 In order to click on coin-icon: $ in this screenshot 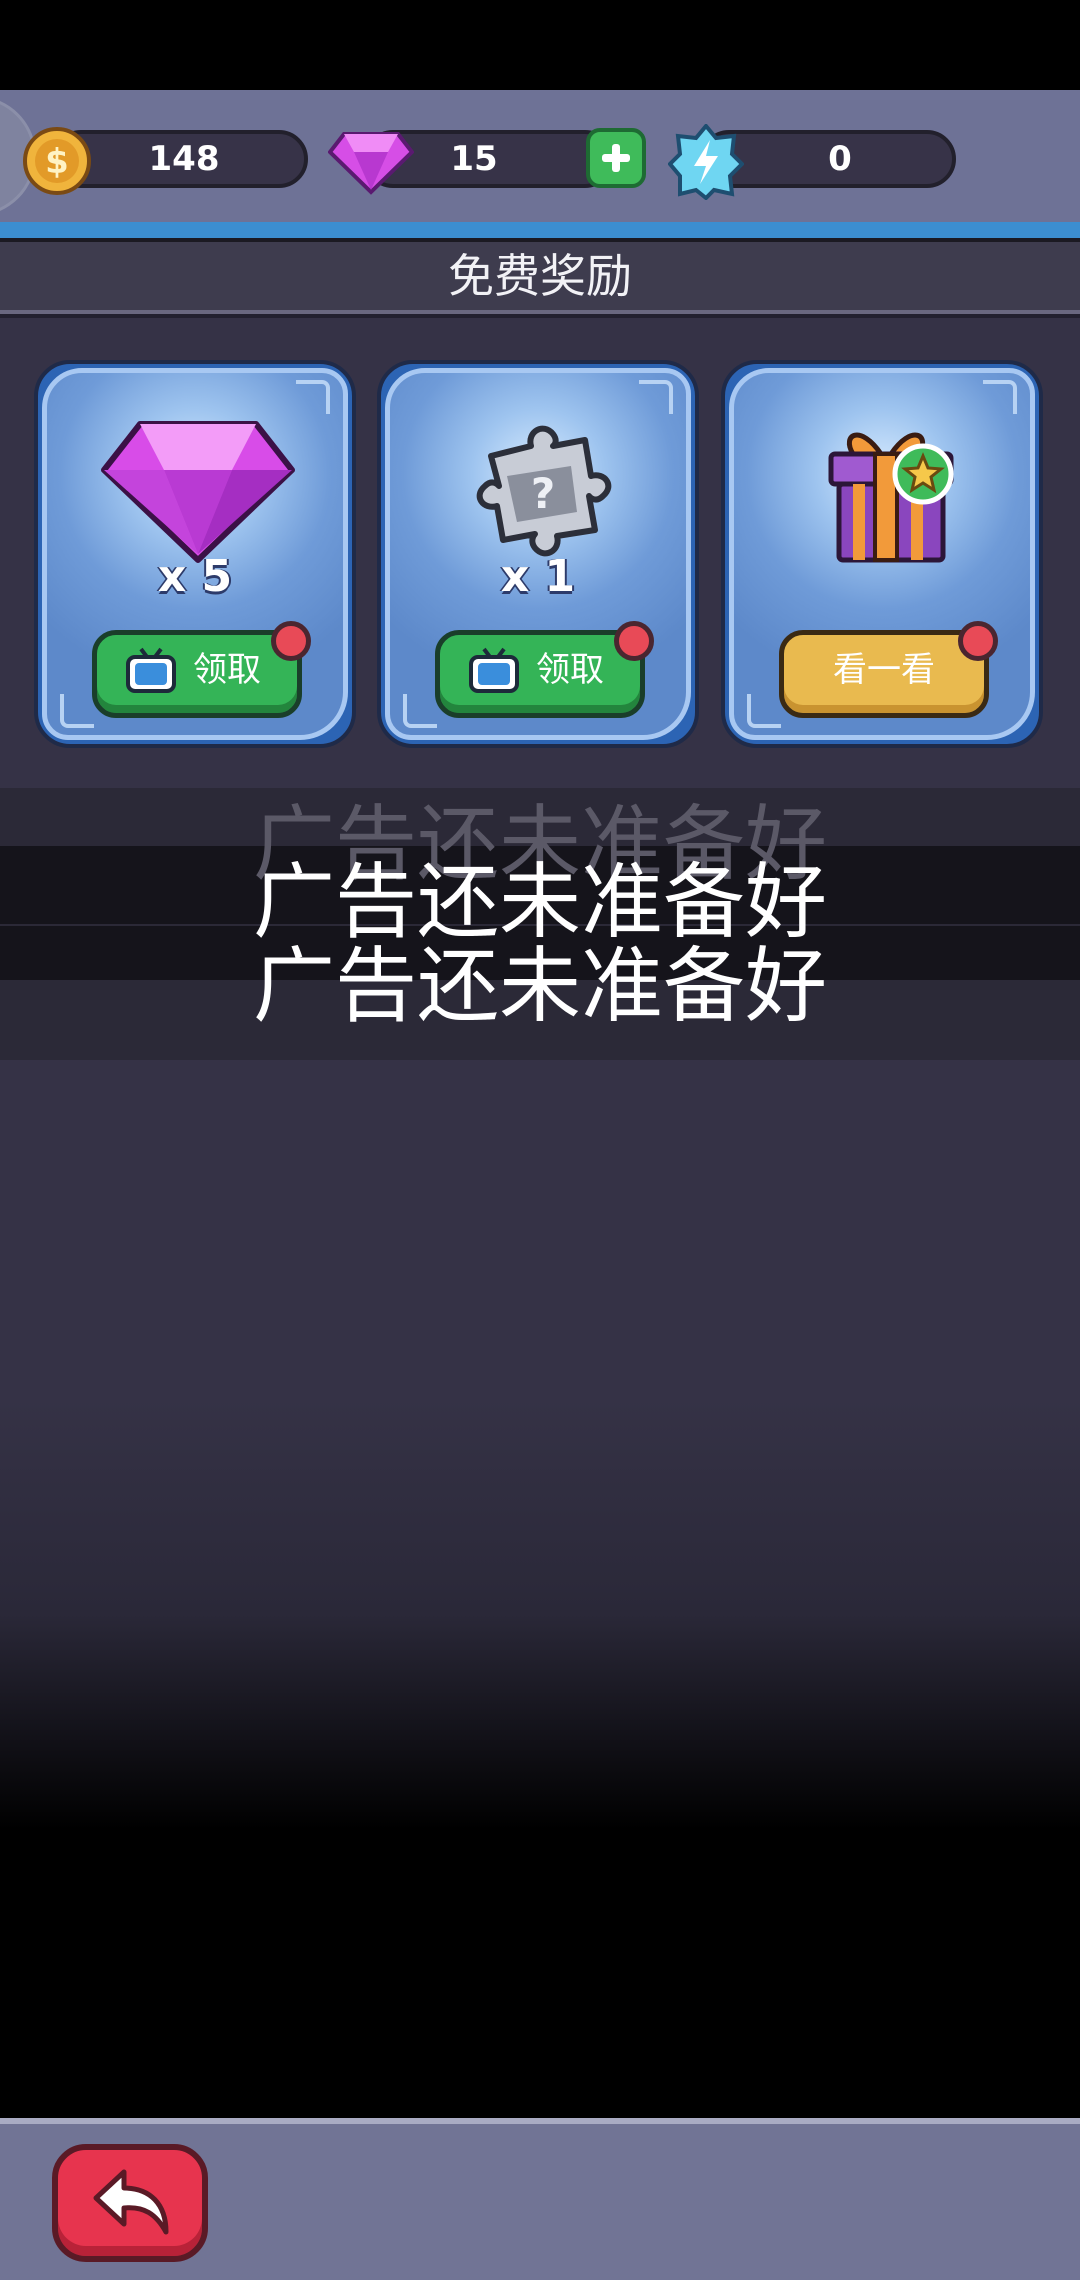, I will do `click(57, 161)`.